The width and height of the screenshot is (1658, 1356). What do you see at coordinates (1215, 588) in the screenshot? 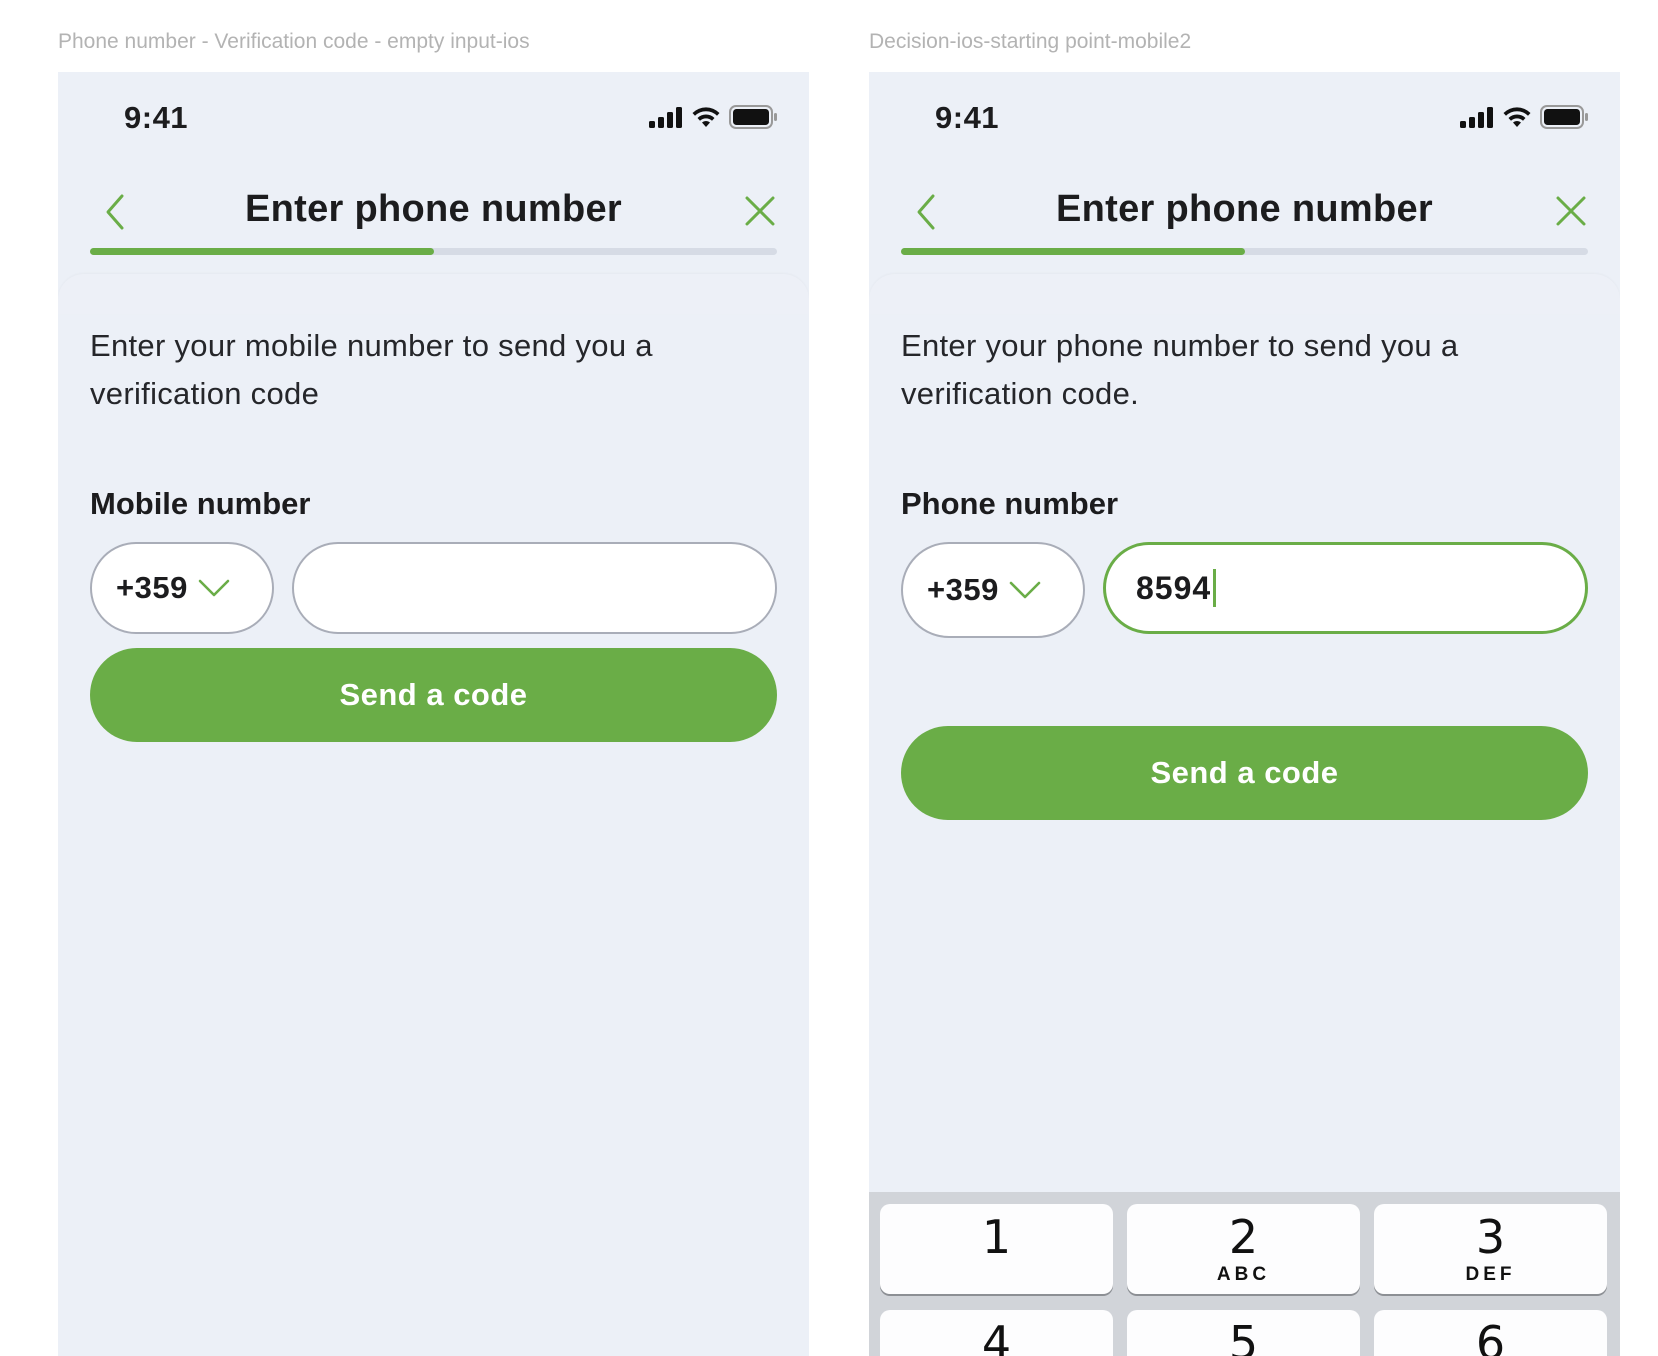
I see `text-caret` at bounding box center [1215, 588].